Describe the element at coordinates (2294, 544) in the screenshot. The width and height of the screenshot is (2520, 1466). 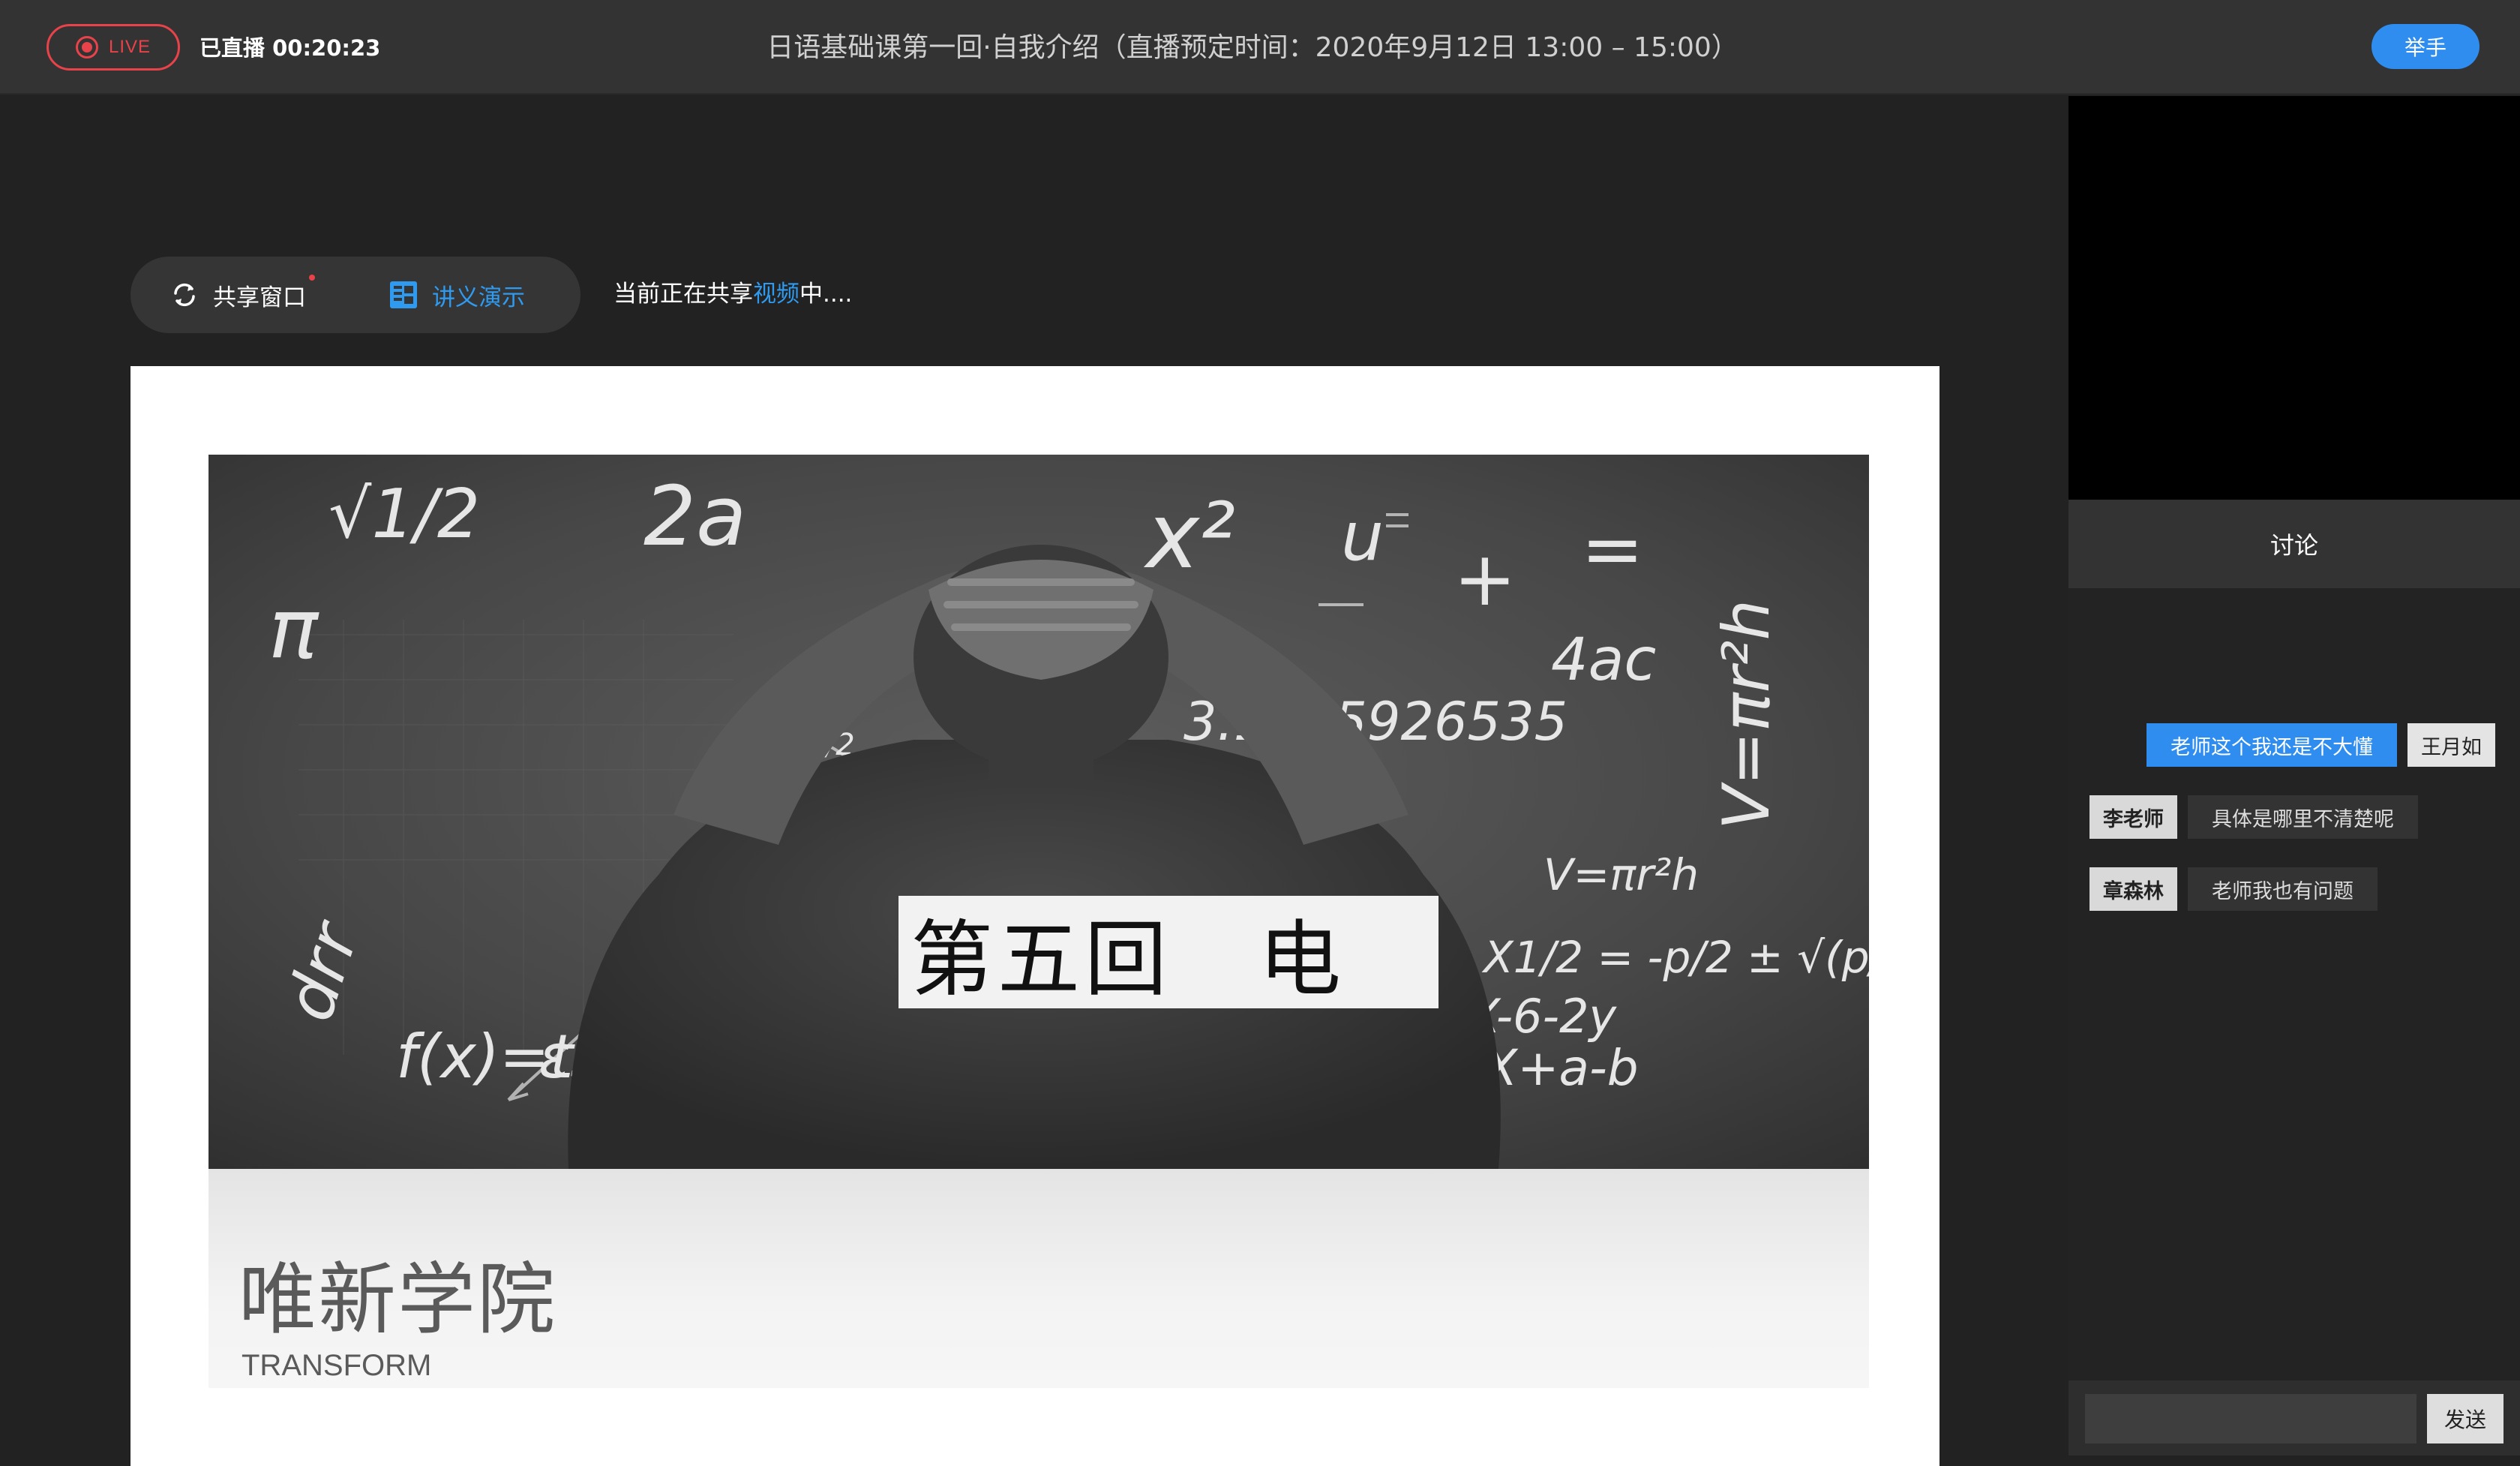
I see `discussion-header: 讨论` at that location.